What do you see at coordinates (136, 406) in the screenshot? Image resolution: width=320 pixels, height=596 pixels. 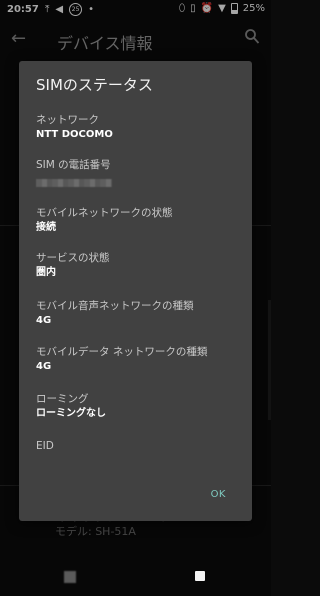 I see `field-roaming: ローミング ローミングなし` at bounding box center [136, 406].